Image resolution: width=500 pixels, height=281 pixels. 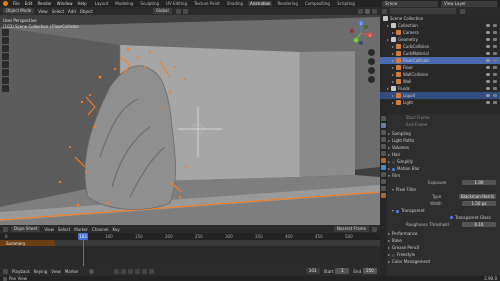 What do you see at coordinates (440, 74) in the screenshot?
I see `outliner-item: ▸ WallCollision` at bounding box center [440, 74].